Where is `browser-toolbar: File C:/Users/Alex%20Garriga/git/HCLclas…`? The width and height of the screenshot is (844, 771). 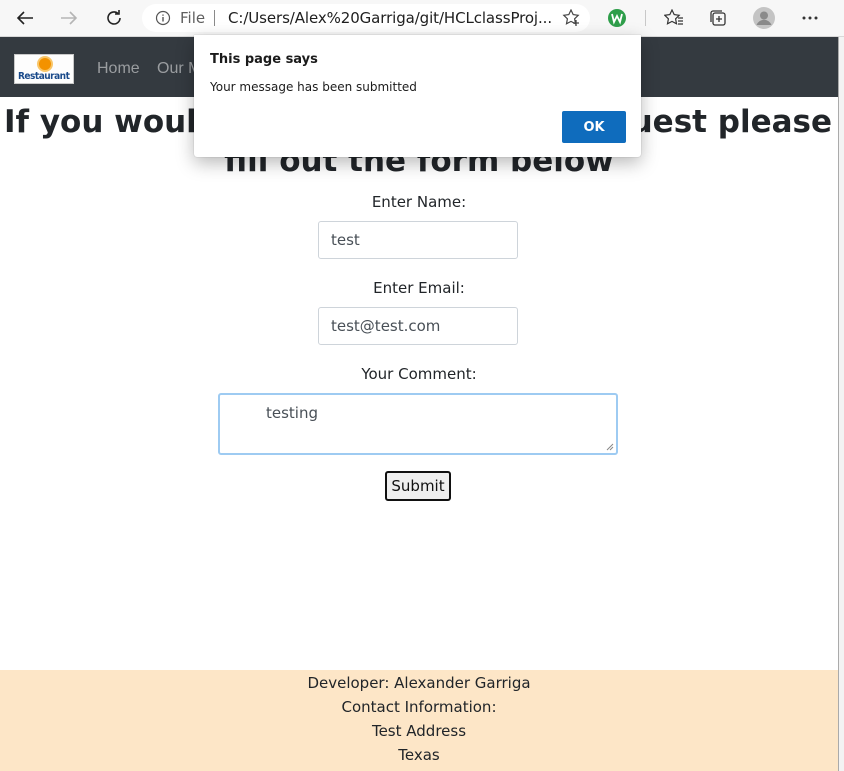 browser-toolbar: File C:/Users/Alex%20Garriga/git/HCLclas… is located at coordinates (422, 18).